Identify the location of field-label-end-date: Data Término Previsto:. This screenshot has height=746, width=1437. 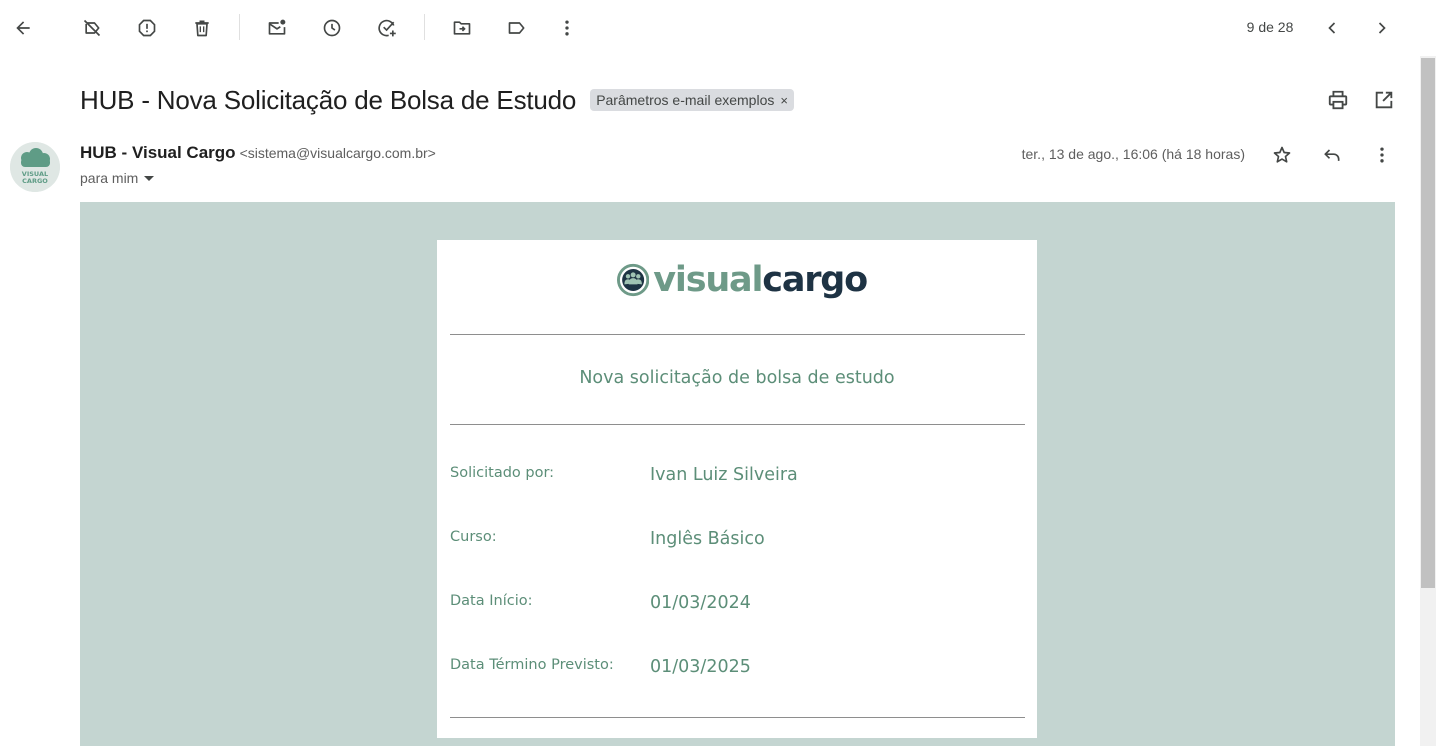
(532, 665).